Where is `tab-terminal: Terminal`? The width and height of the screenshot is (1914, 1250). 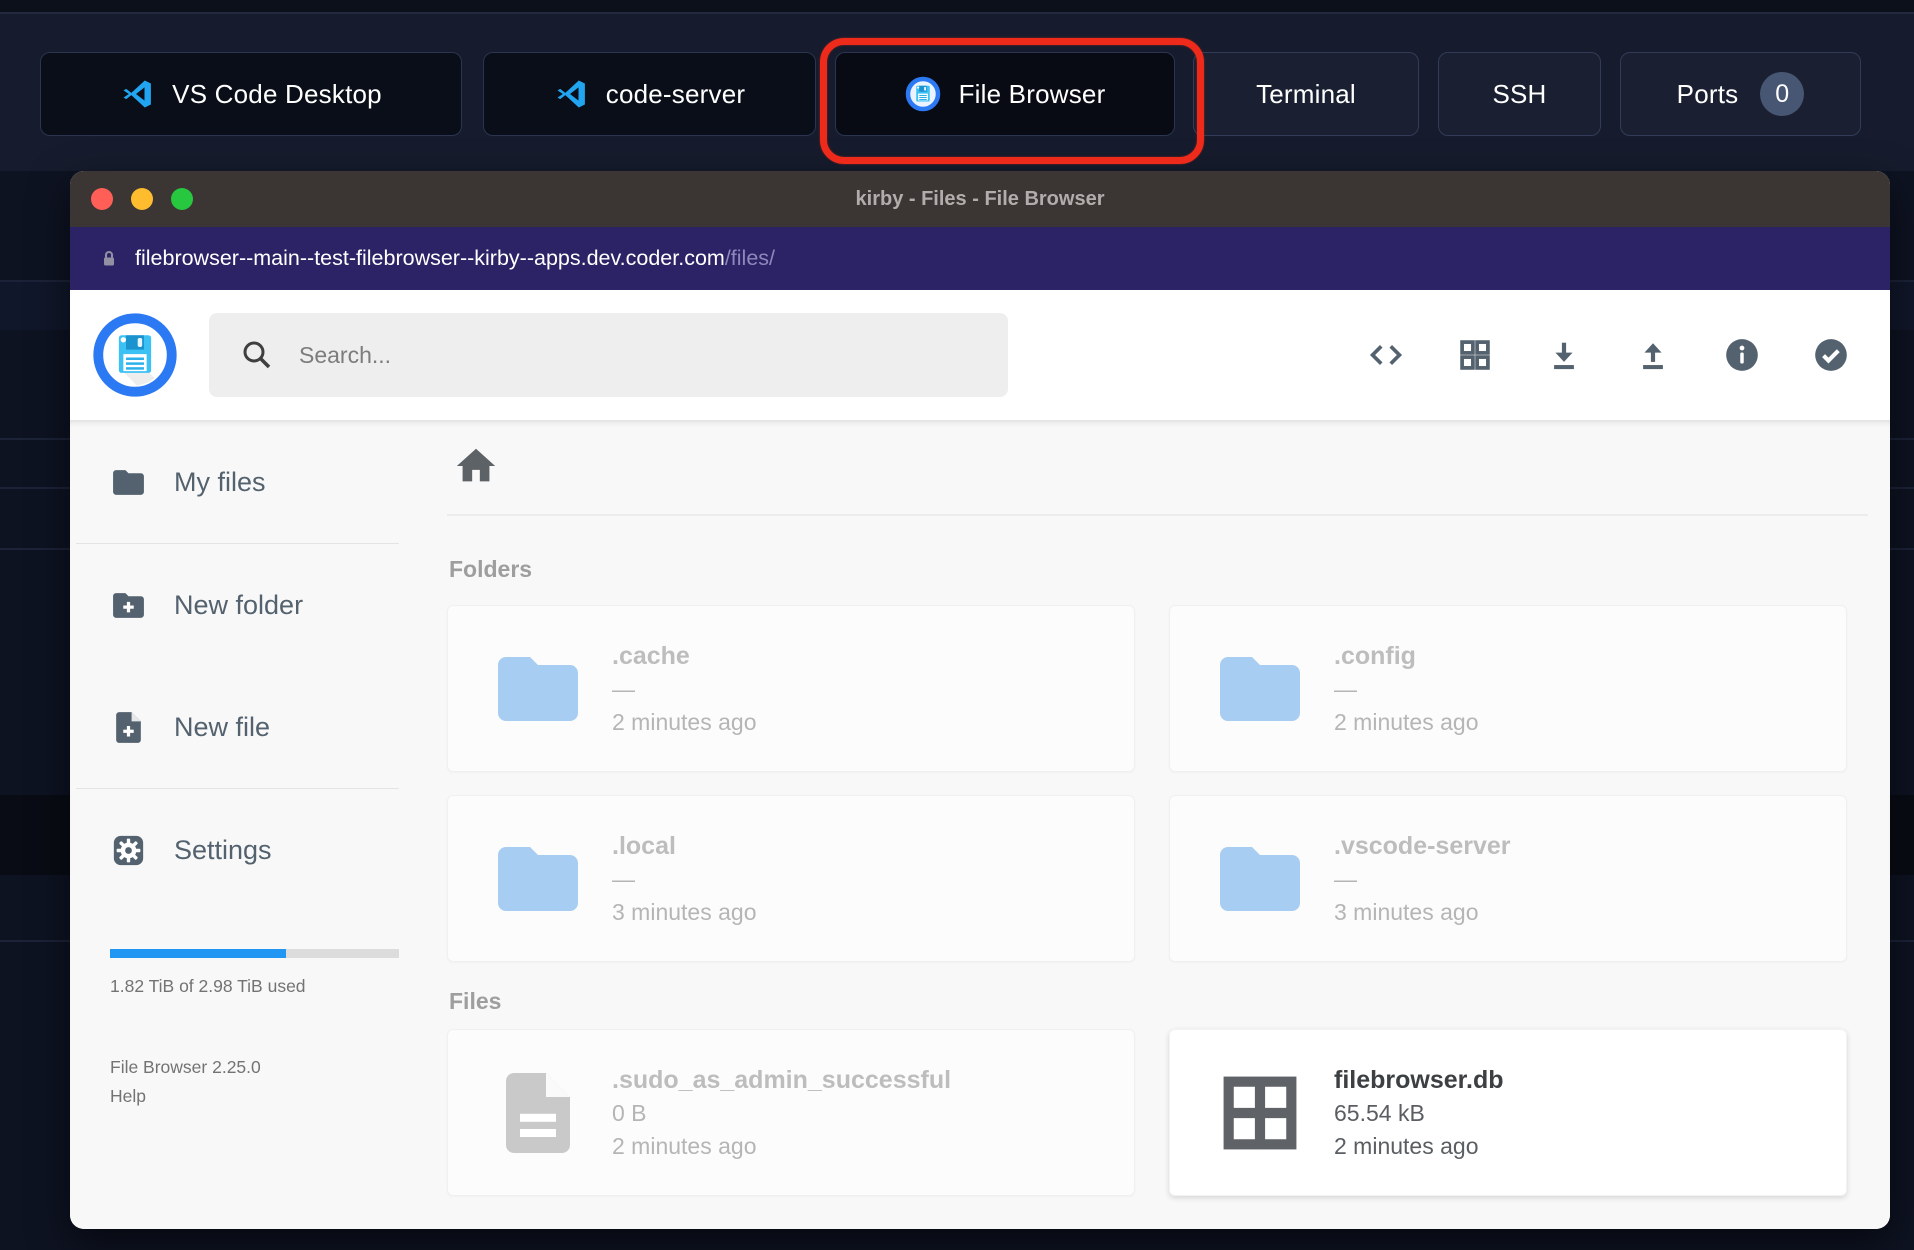 tab-terminal: Terminal is located at coordinates (1306, 94).